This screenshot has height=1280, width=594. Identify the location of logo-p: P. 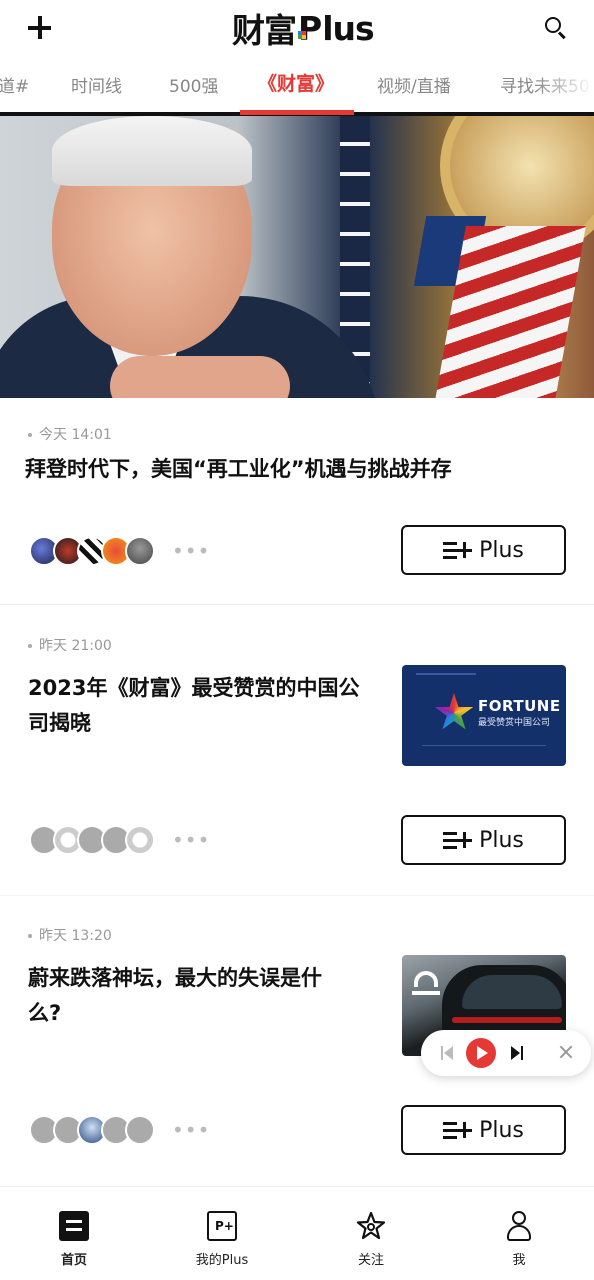
(310, 28).